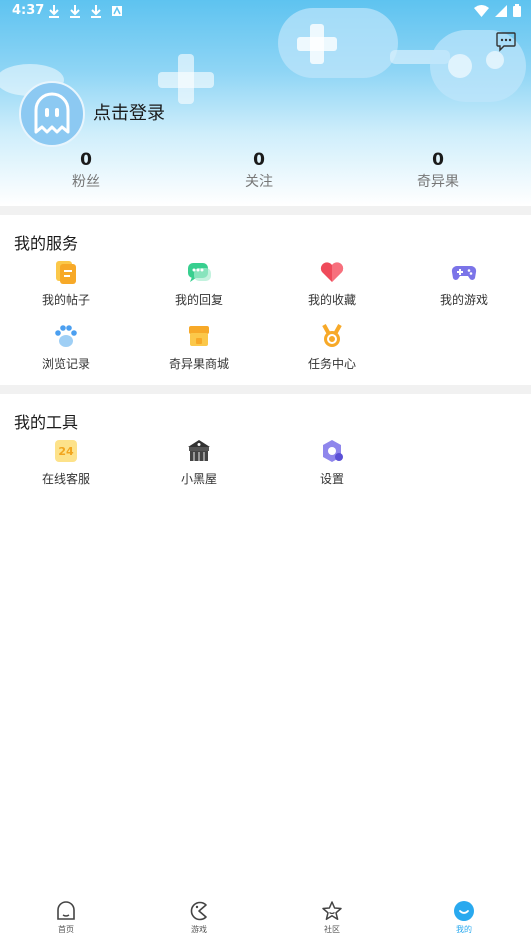 The height and width of the screenshot is (944, 531). Describe the element at coordinates (199, 336) in the screenshot. I see `store-icon` at that location.